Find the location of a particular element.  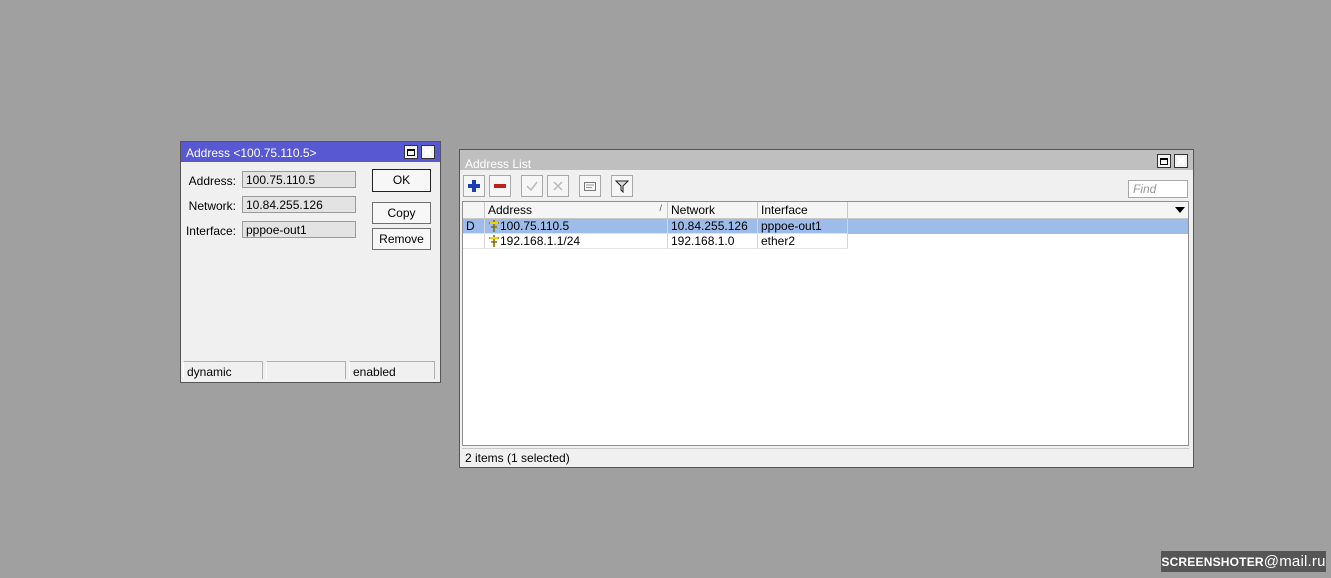

comment-button is located at coordinates (590, 186).